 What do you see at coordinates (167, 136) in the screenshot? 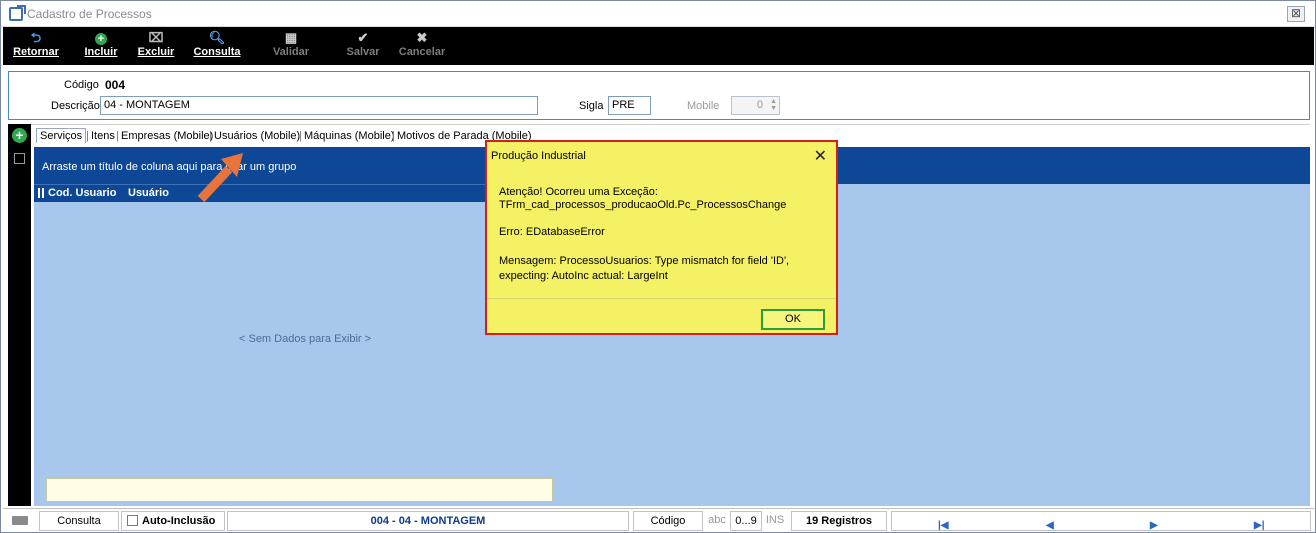
I see `tab-empresas-mobile: Empresas (Mobile)` at bounding box center [167, 136].